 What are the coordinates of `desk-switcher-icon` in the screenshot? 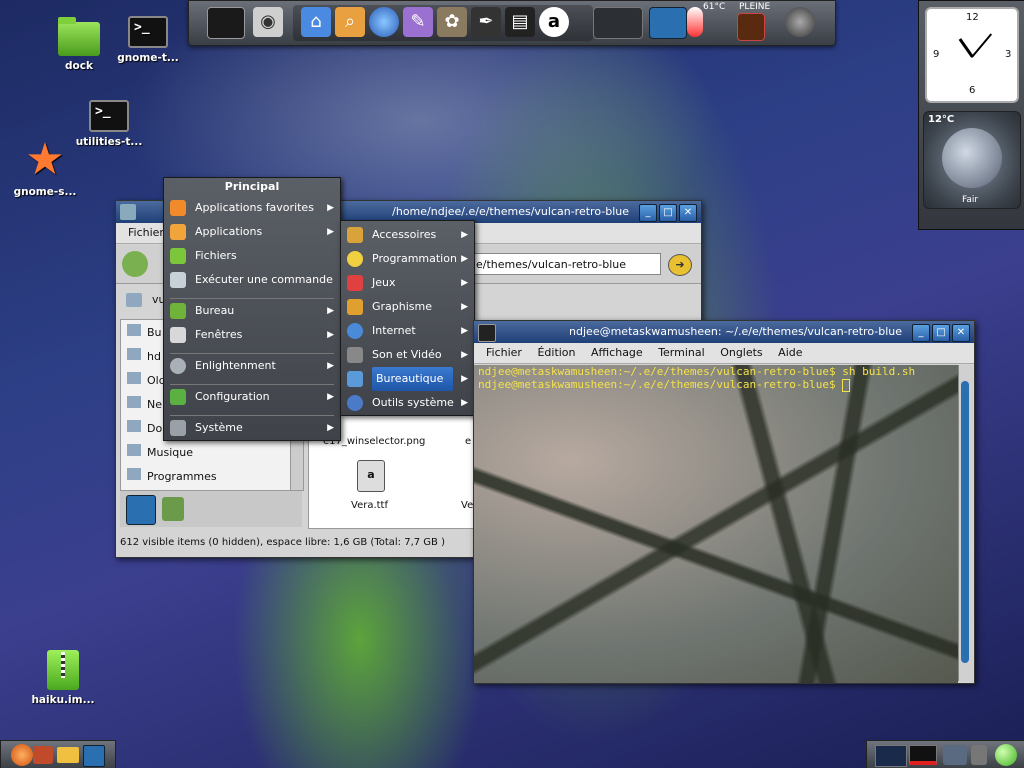 It's located at (618, 23).